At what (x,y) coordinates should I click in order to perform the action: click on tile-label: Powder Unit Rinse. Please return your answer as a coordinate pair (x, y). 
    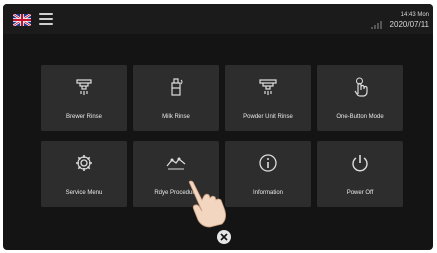
    Looking at the image, I should click on (268, 117).